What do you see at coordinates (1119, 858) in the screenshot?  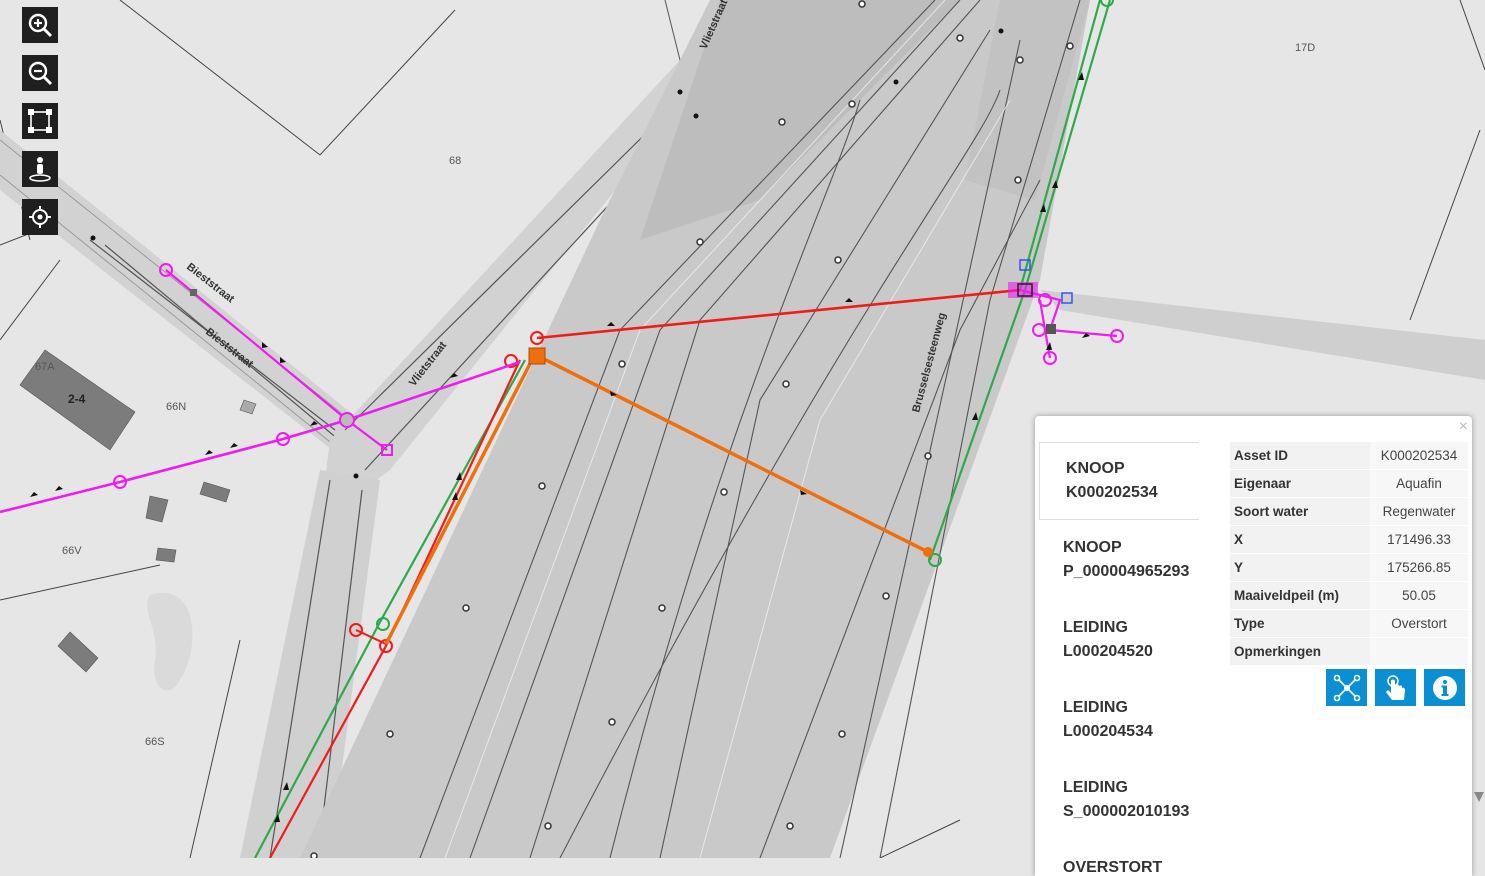 I see `feature-item: OVERSTORT` at bounding box center [1119, 858].